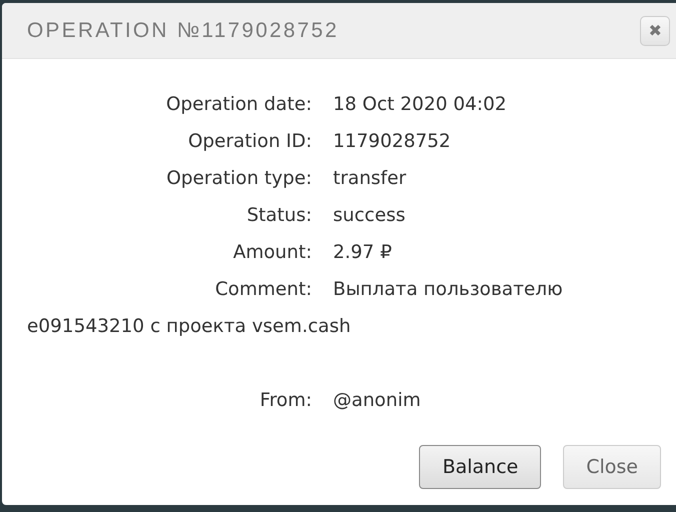  What do you see at coordinates (480, 467) in the screenshot?
I see `dialog-button: Balance` at bounding box center [480, 467].